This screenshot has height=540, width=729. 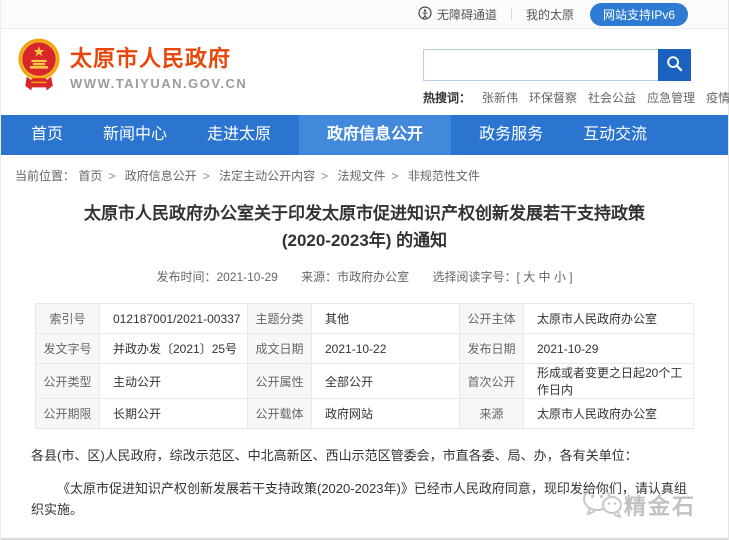 What do you see at coordinates (279, 348) in the screenshot?
I see `info-label: 成文日期` at bounding box center [279, 348].